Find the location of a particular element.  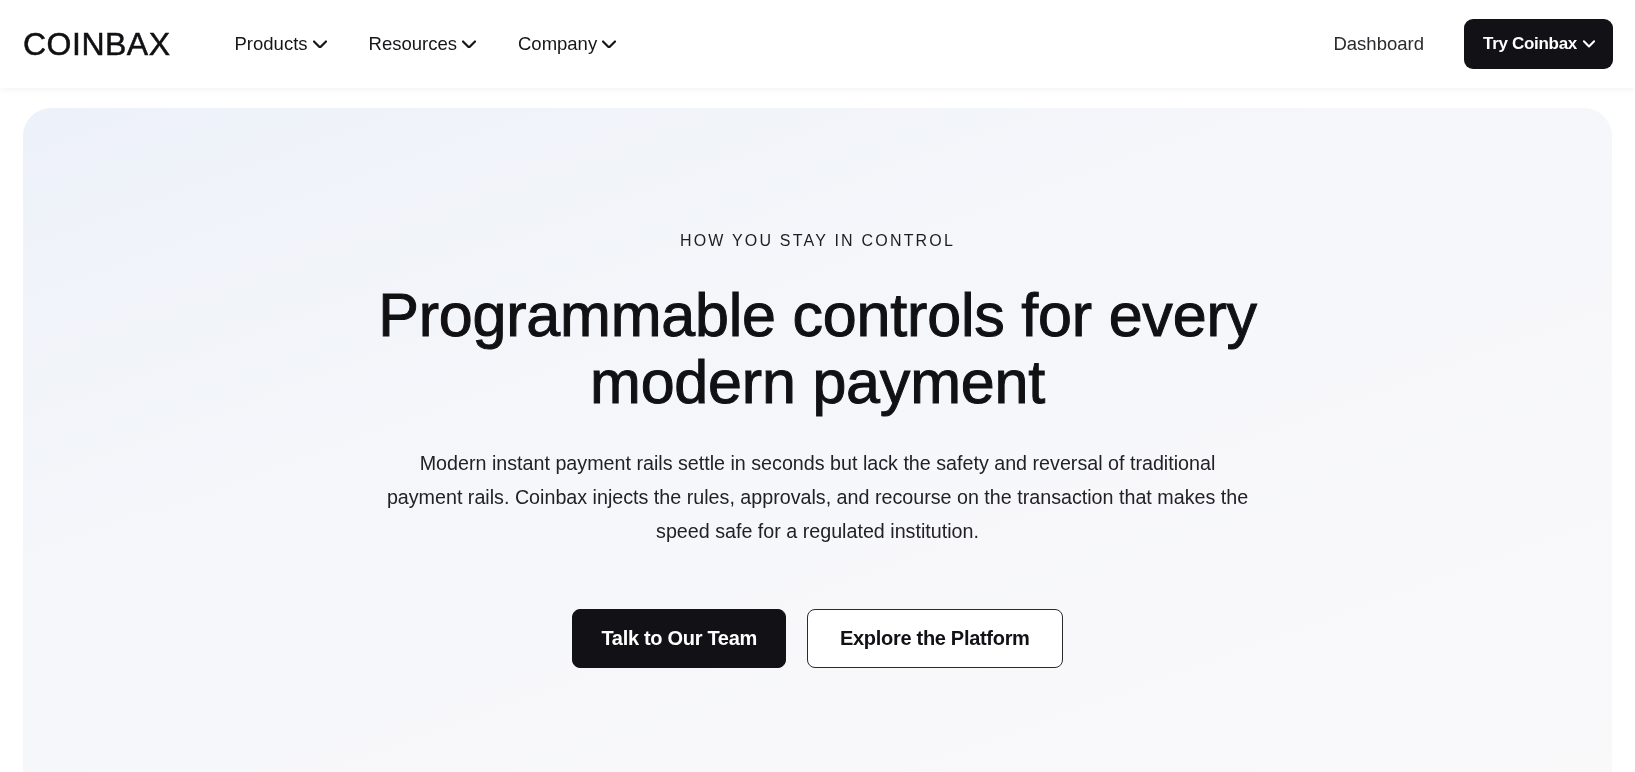

nav-menu-link: Company is located at coordinates (567, 44).